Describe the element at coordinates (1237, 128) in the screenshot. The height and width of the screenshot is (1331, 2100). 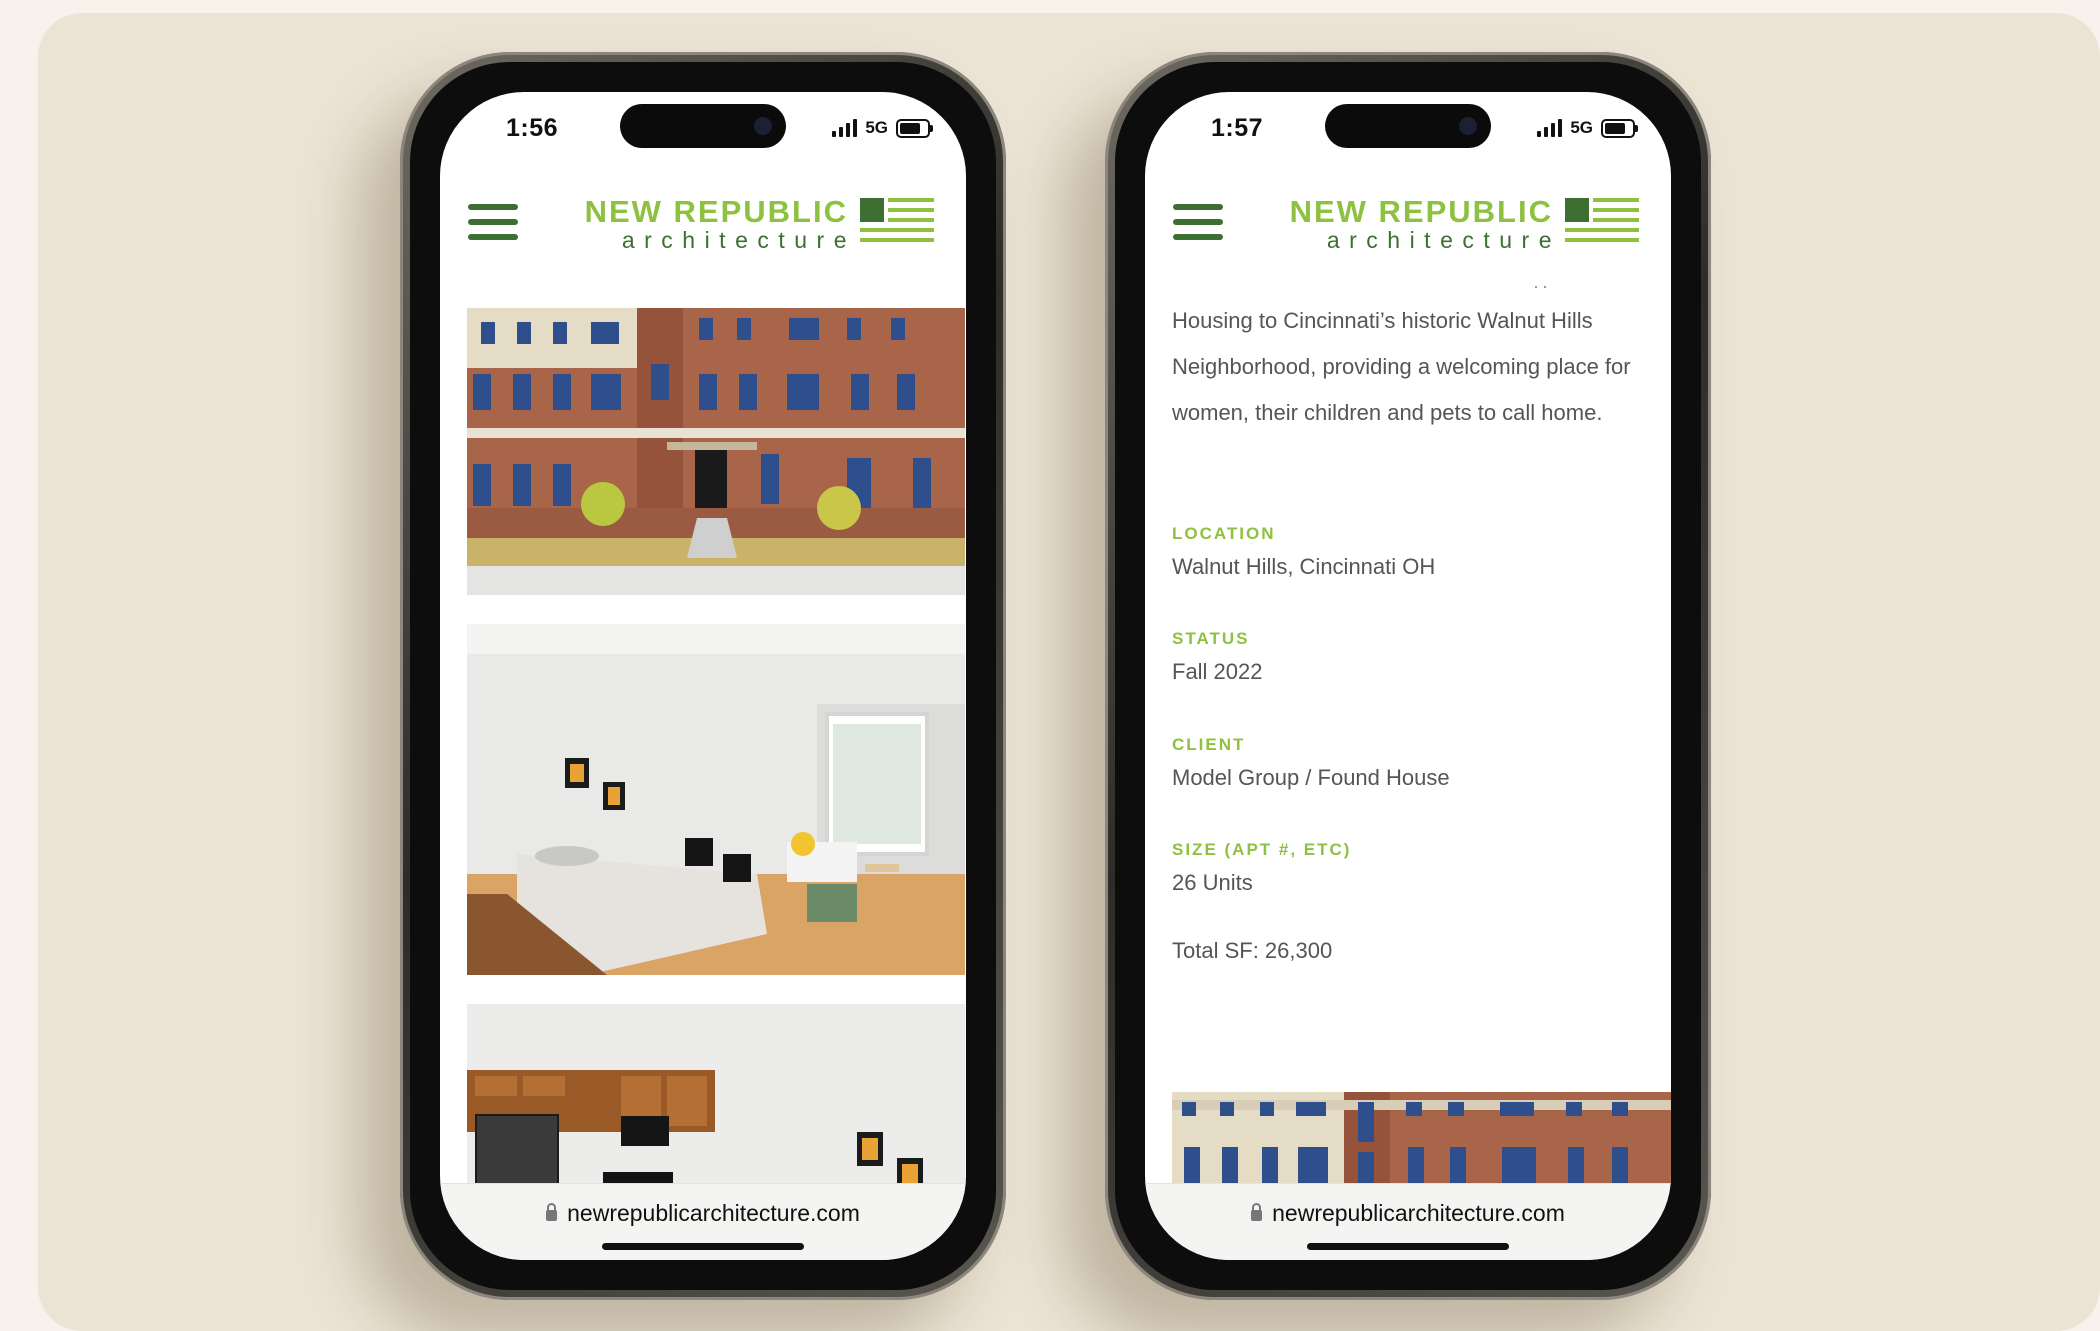
I see `status-time: 1:57` at that location.